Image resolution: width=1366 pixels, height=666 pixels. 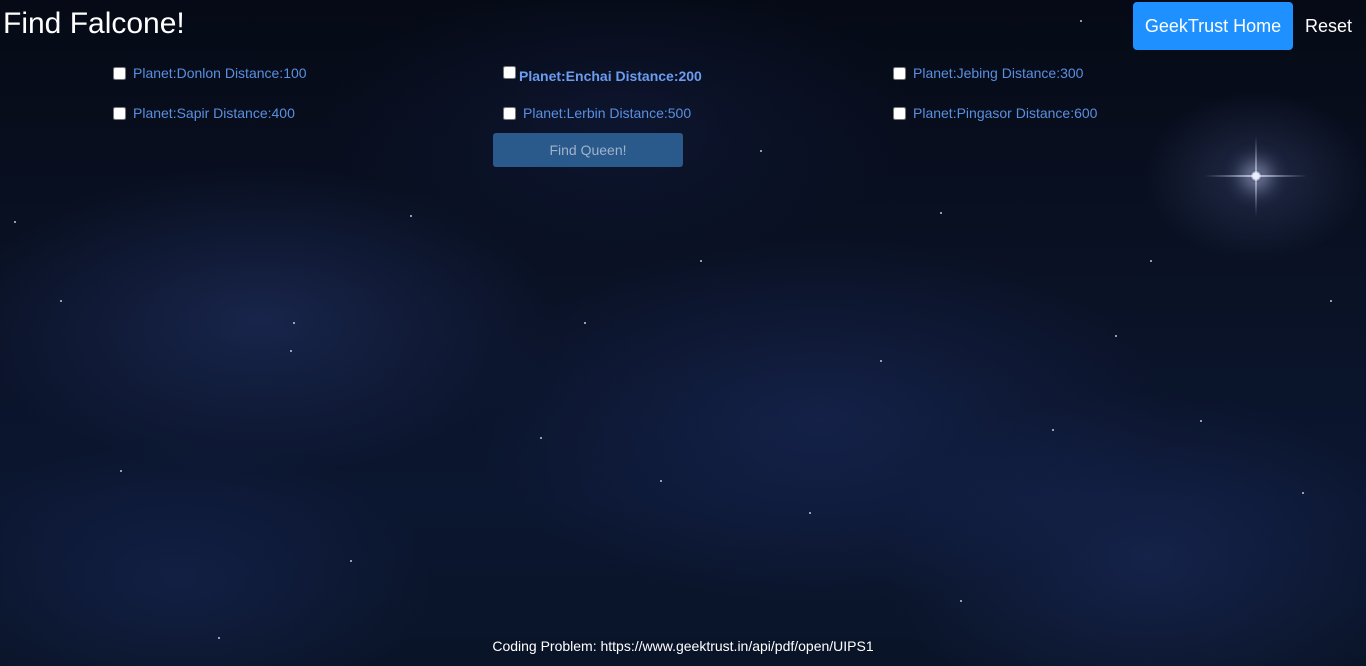 I want to click on planet-option-lerbin: Planet:Lerbin Distance:500, so click(x=597, y=113).